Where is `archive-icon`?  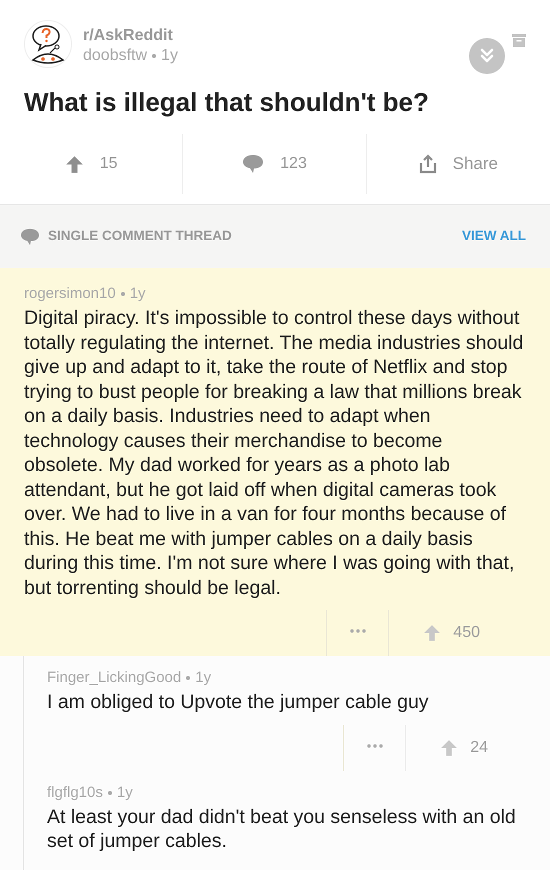
archive-icon is located at coordinates (519, 41).